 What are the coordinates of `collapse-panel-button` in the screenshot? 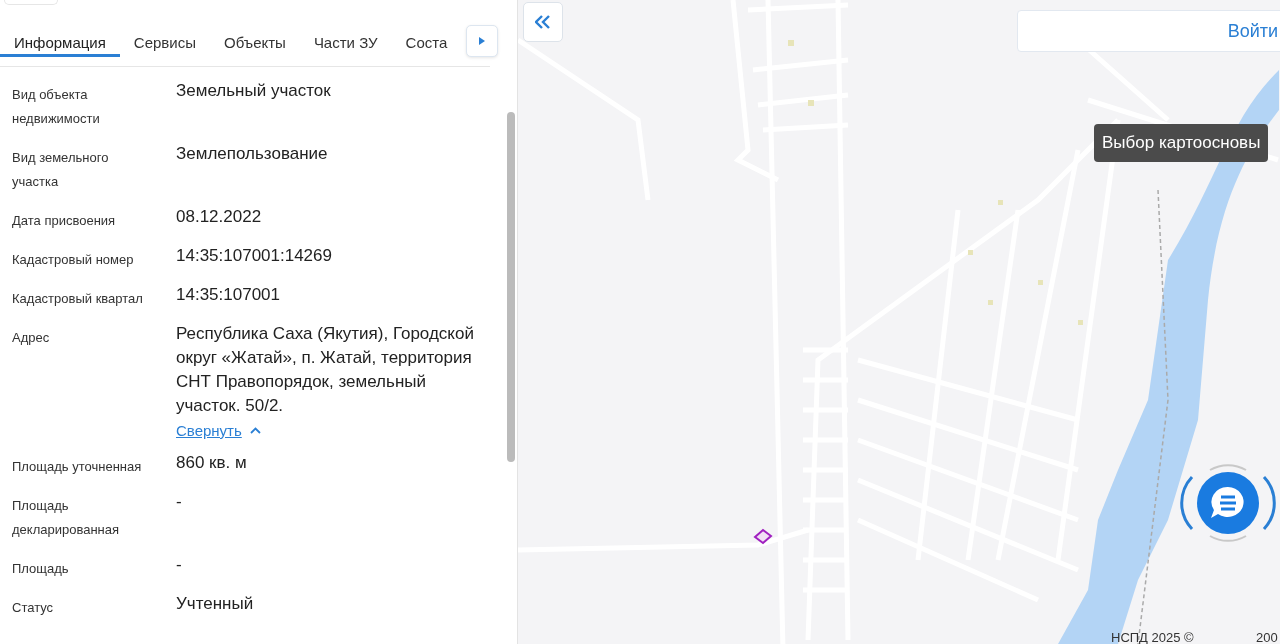 It's located at (543, 22).